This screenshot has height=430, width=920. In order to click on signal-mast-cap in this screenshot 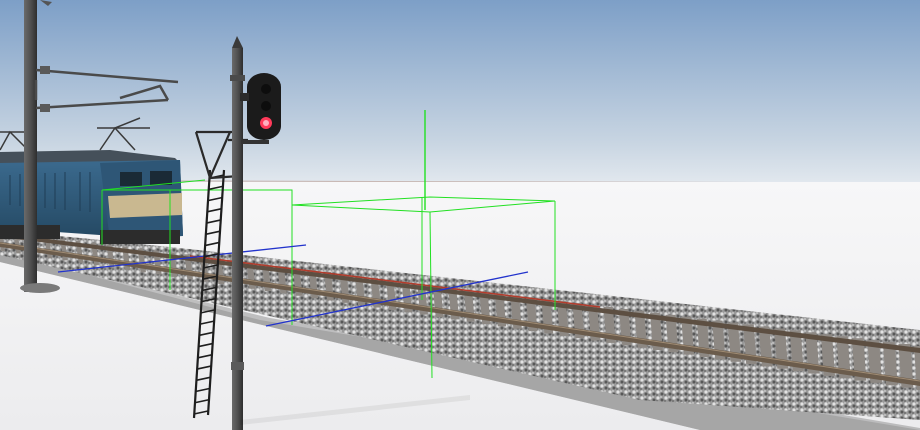, I will do `click(237, 78)`.